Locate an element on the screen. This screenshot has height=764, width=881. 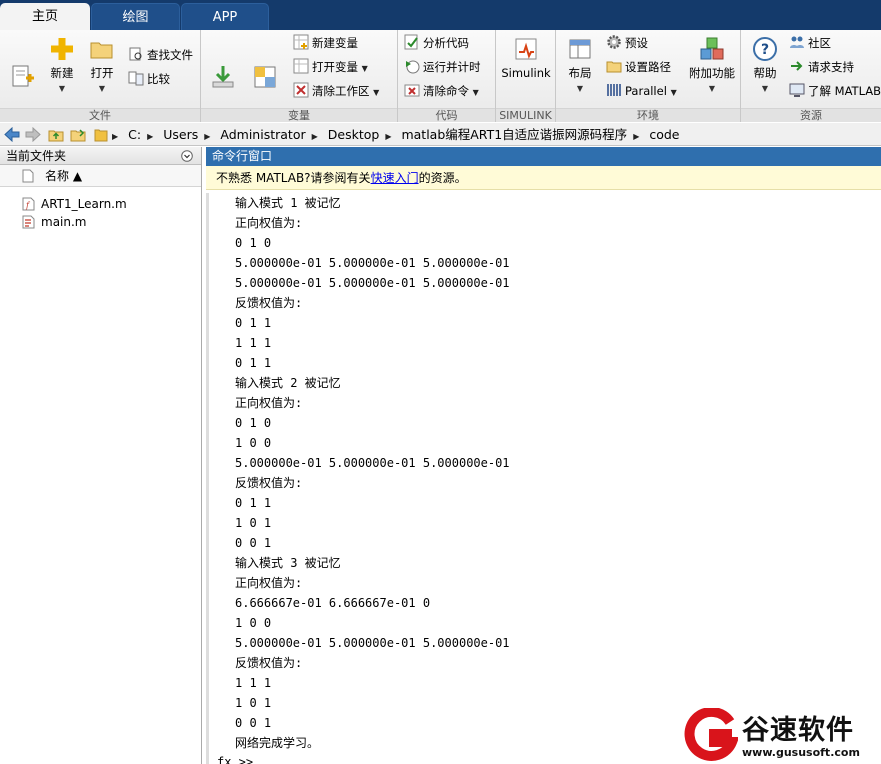
tab-plots: 绘图 is located at coordinates (135, 16).